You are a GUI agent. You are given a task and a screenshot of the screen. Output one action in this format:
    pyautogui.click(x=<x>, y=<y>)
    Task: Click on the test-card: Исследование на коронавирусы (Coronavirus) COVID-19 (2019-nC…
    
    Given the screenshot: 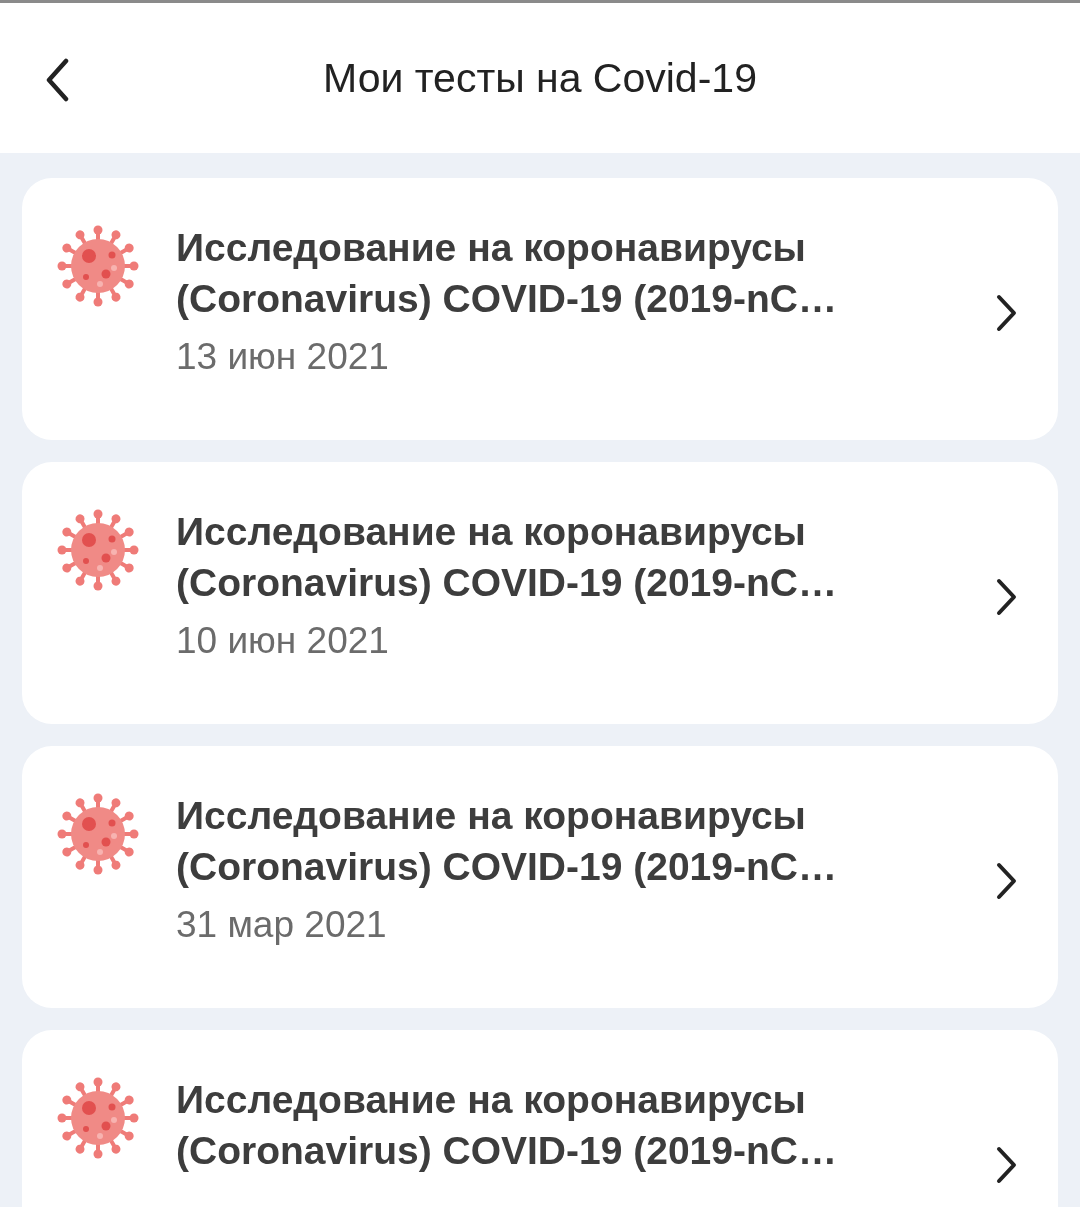 What is the action you would take?
    pyautogui.click(x=540, y=1118)
    